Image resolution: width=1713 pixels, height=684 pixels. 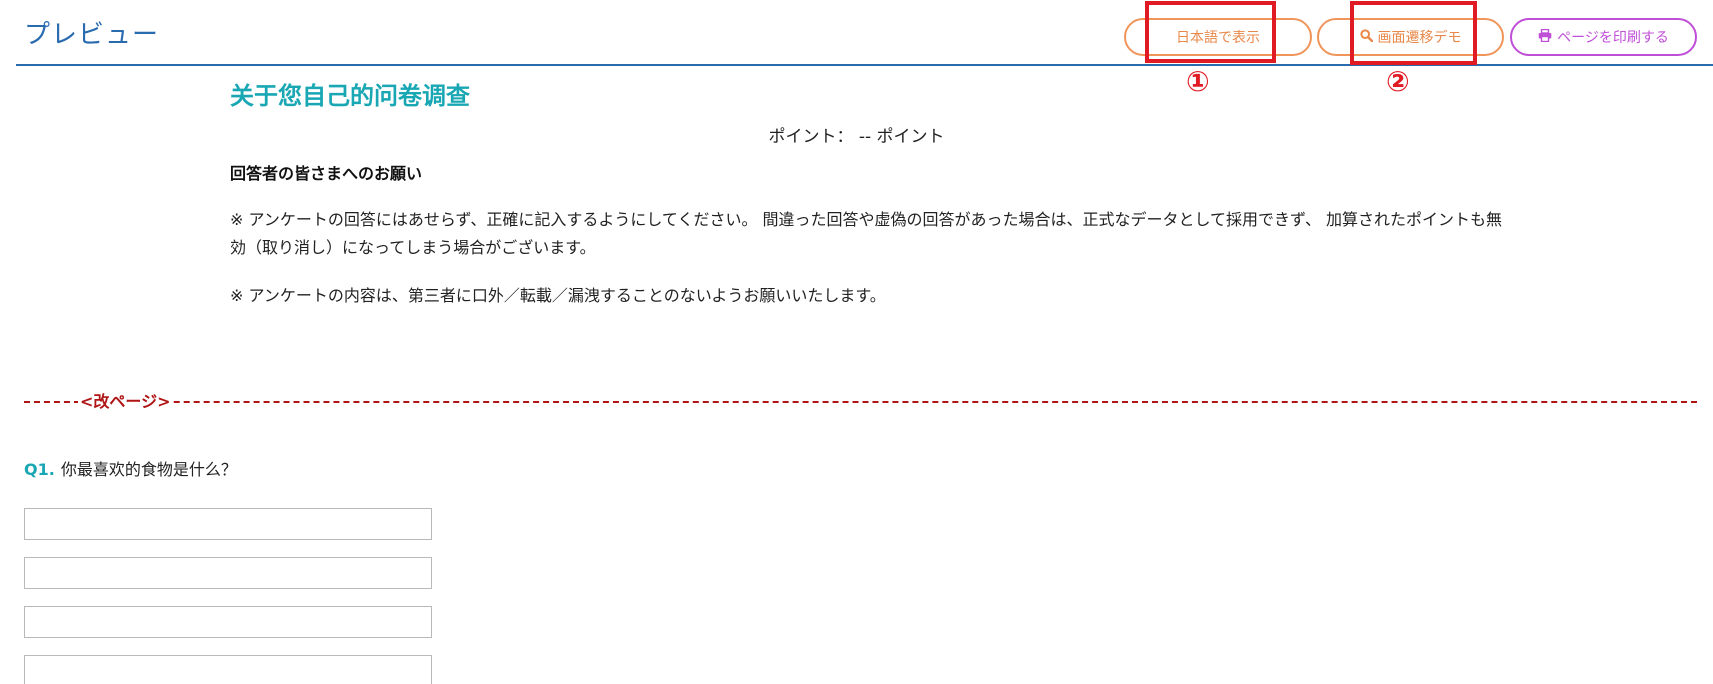 I want to click on print-page-label: ページを印刷する, so click(x=1613, y=38).